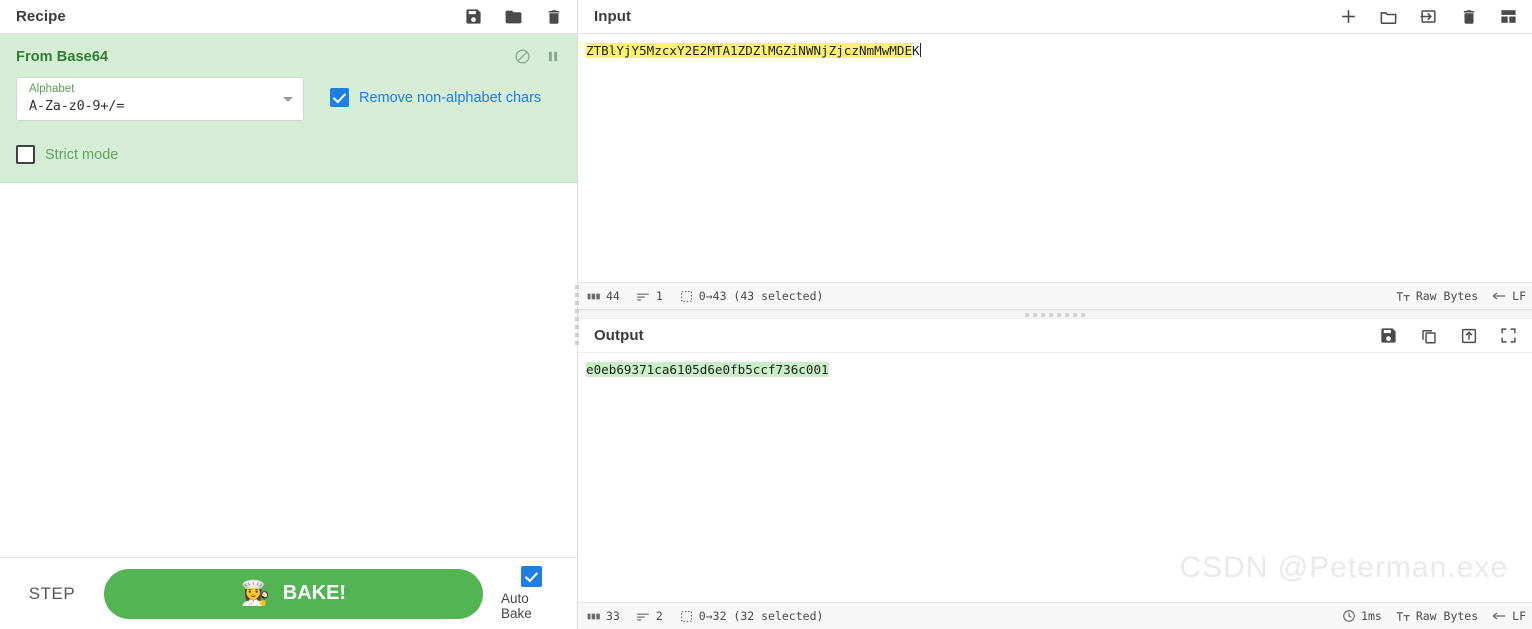 Image resolution: width=1532 pixels, height=629 pixels. What do you see at coordinates (1468, 16) in the screenshot?
I see `clear-io-icon` at bounding box center [1468, 16].